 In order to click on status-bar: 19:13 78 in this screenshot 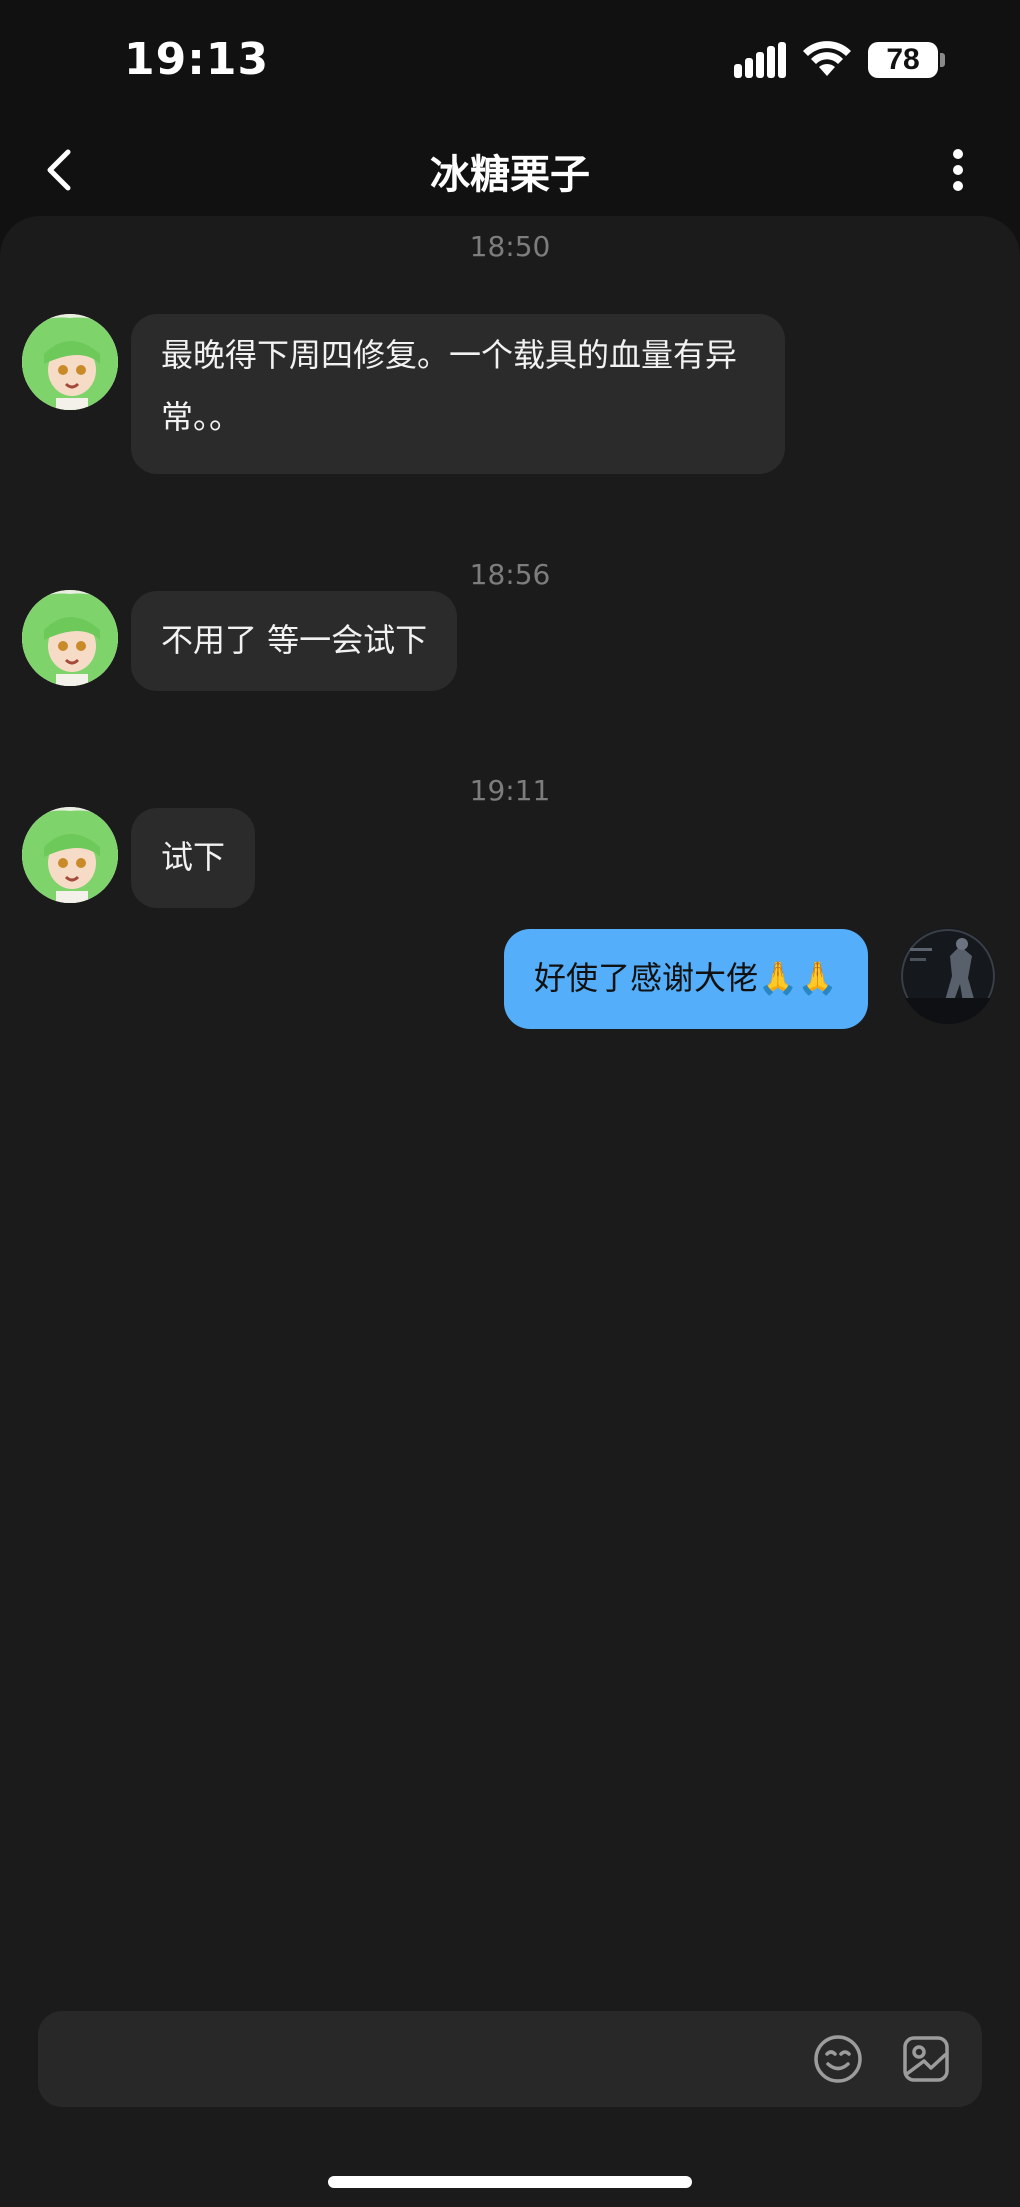, I will do `click(510, 60)`.